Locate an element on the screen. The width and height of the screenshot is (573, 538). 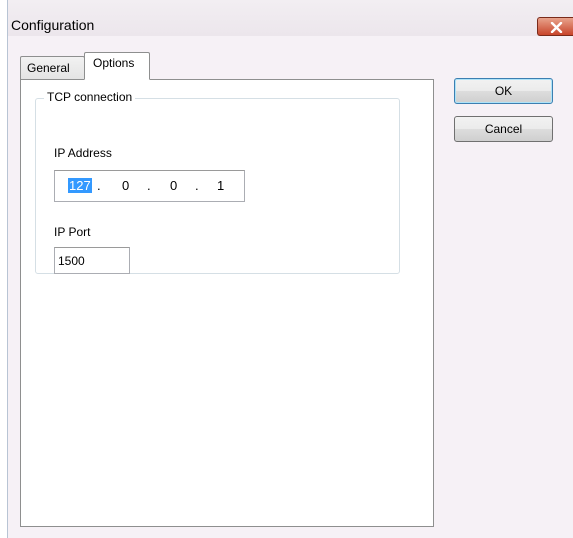
close-button is located at coordinates (555, 26).